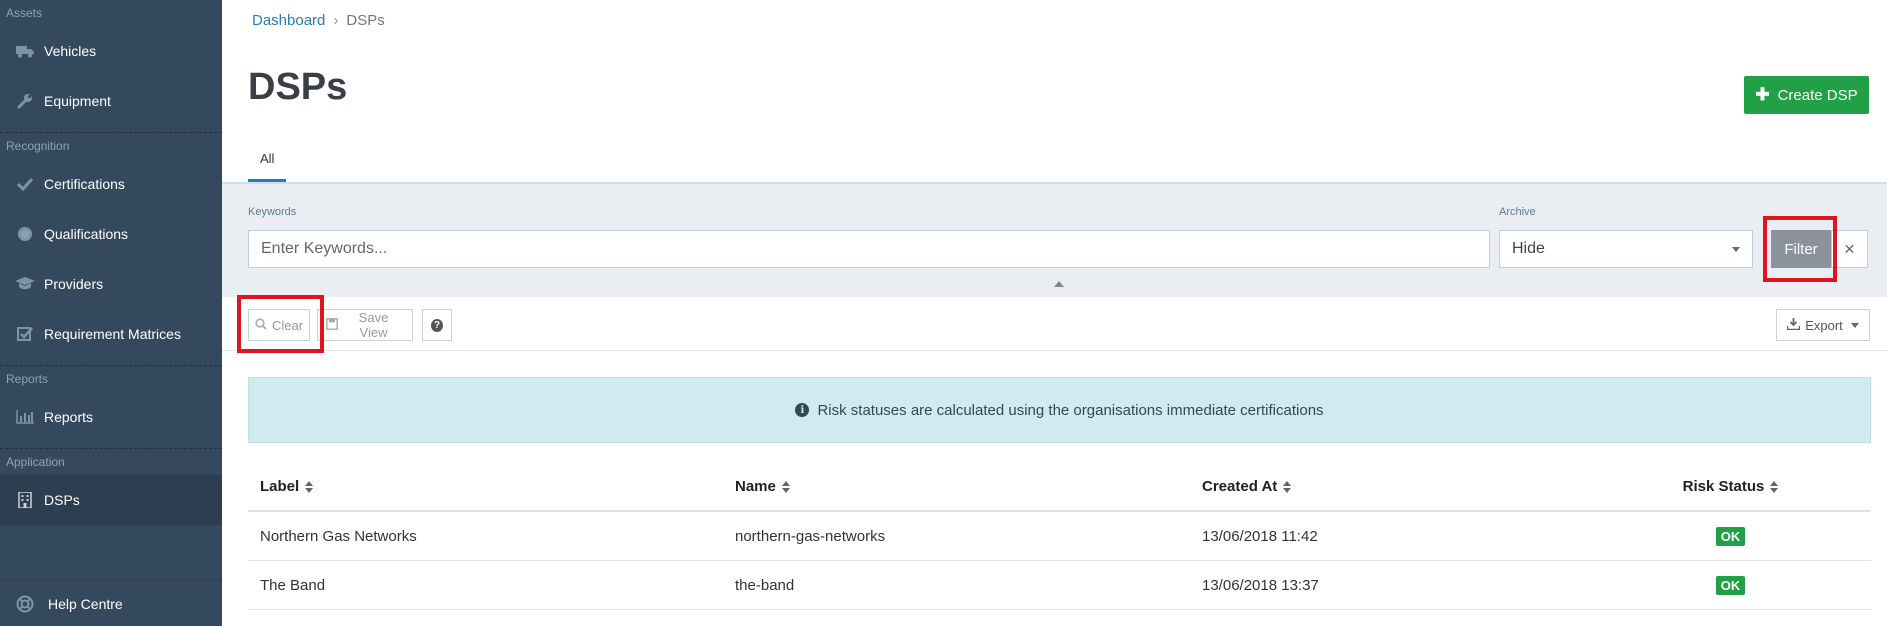  I want to click on cell-name: the-band, so click(765, 585).